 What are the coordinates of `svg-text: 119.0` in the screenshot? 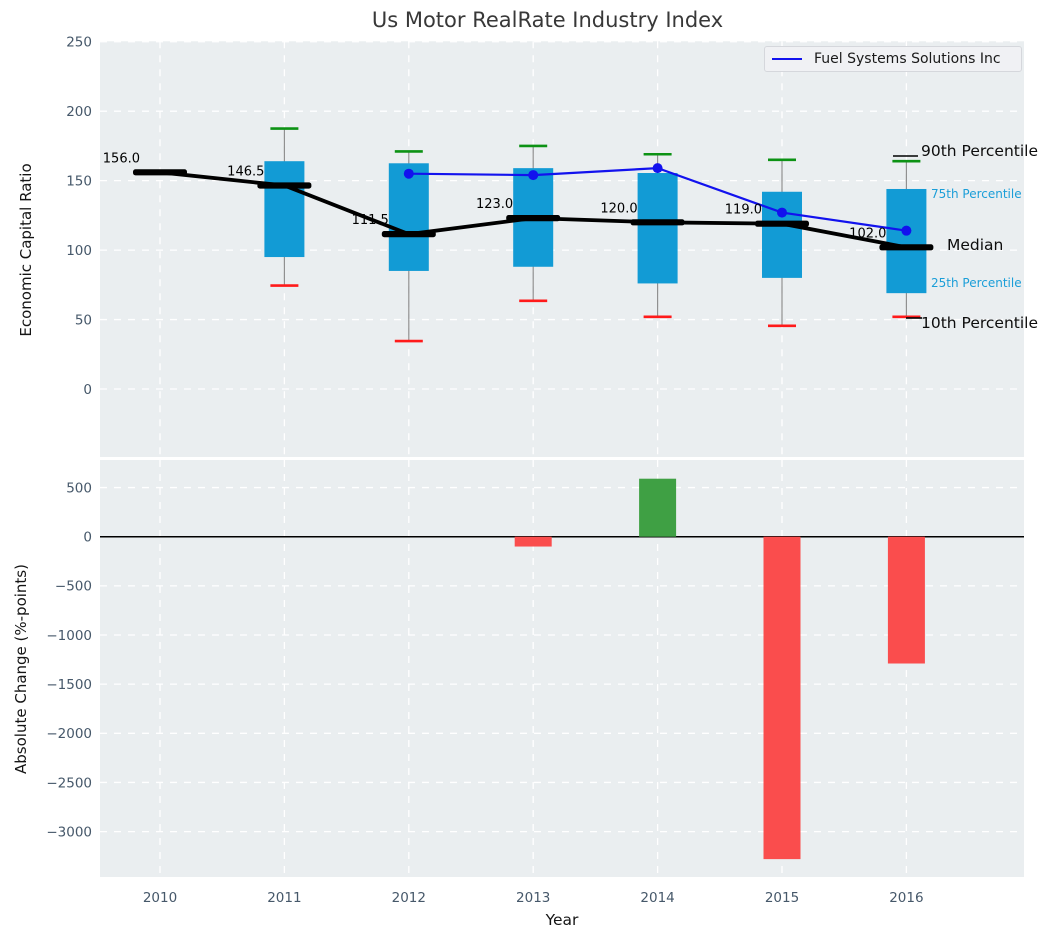 It's located at (743, 210).